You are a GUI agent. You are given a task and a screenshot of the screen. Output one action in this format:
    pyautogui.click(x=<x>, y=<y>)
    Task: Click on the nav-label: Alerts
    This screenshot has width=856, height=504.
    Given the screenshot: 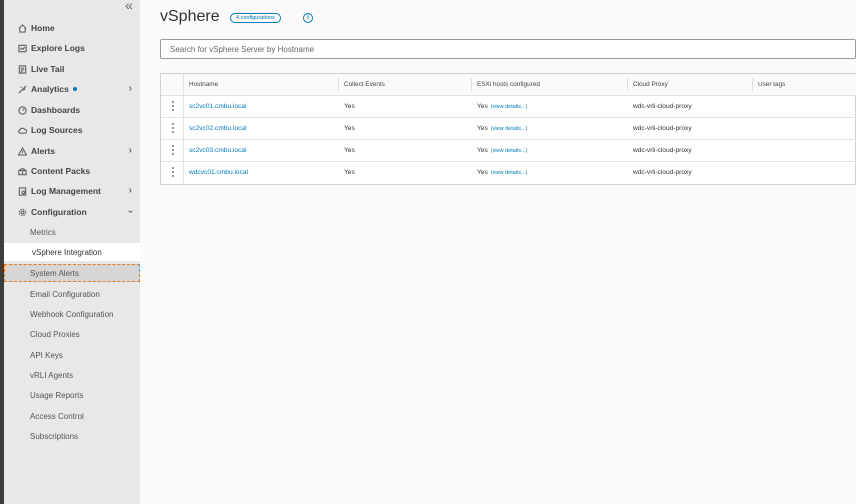 What is the action you would take?
    pyautogui.click(x=43, y=151)
    